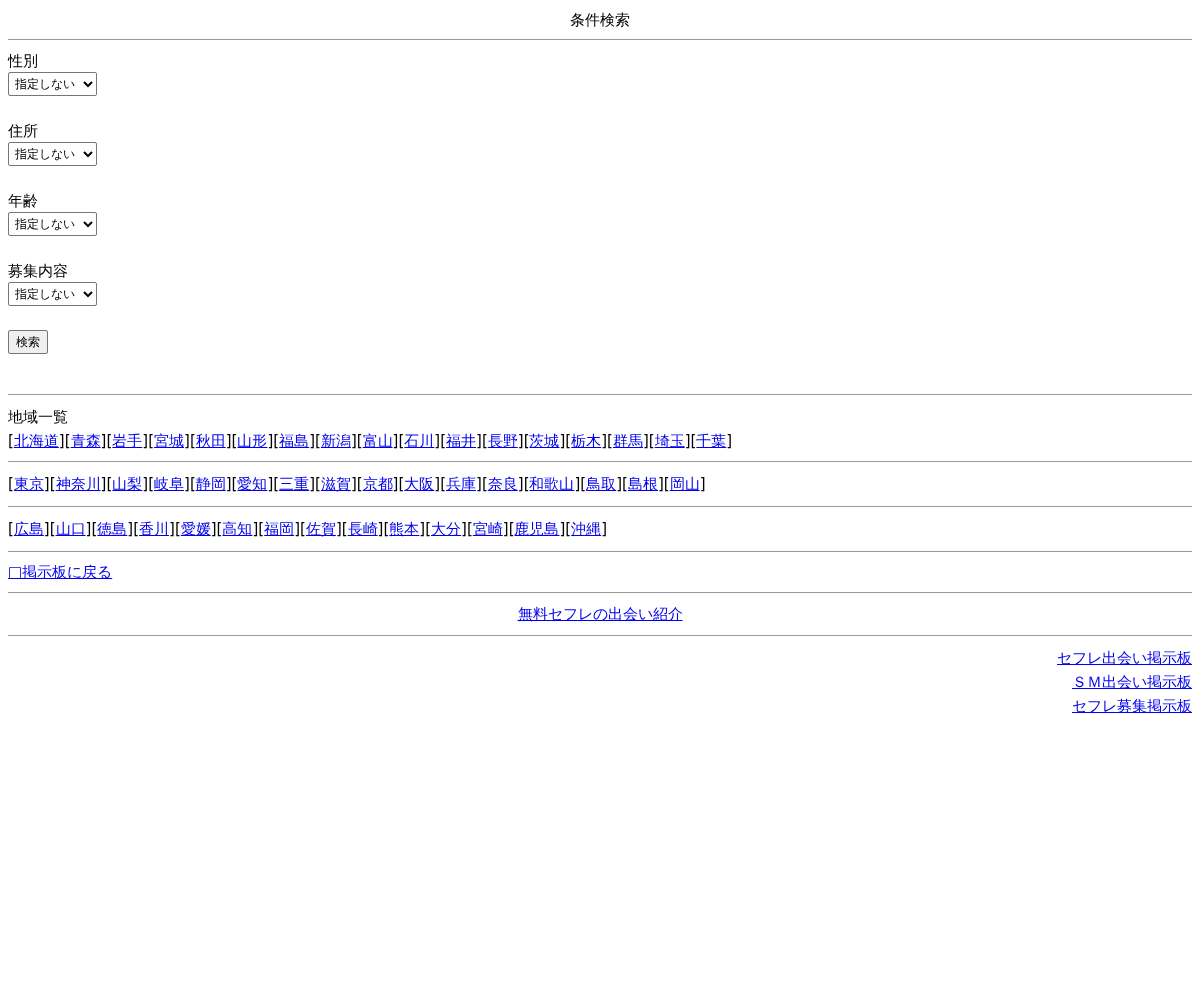 The height and width of the screenshot is (1000, 1200). I want to click on region-link: 鳥取, so click(601, 484).